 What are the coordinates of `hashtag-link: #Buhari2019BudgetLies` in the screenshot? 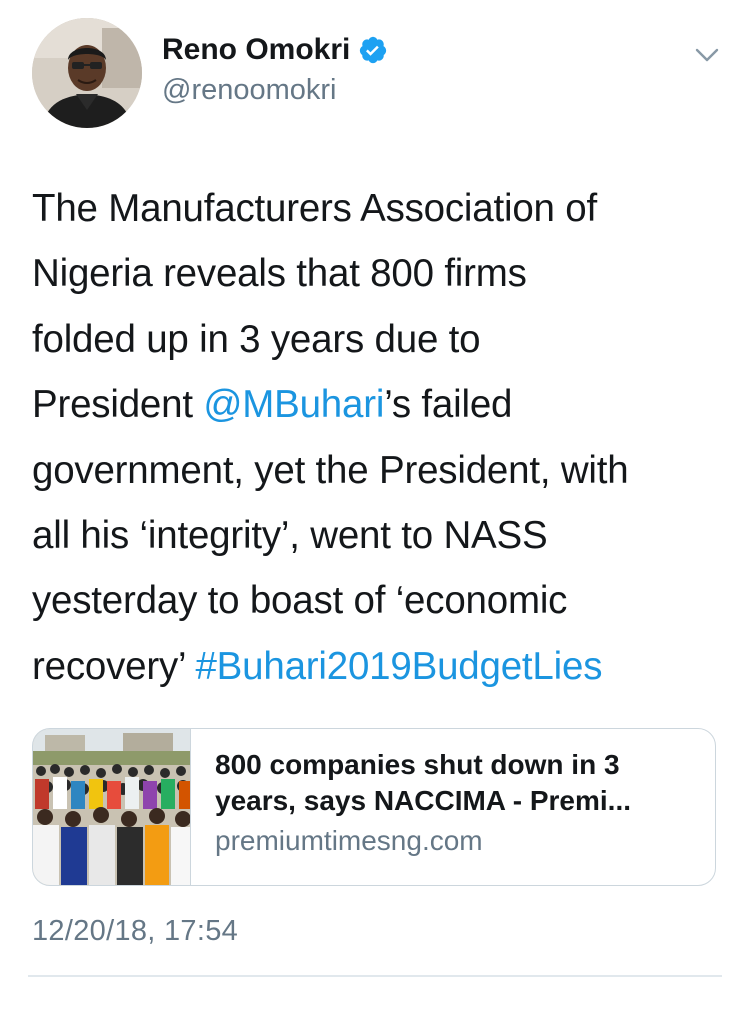 It's located at (398, 666).